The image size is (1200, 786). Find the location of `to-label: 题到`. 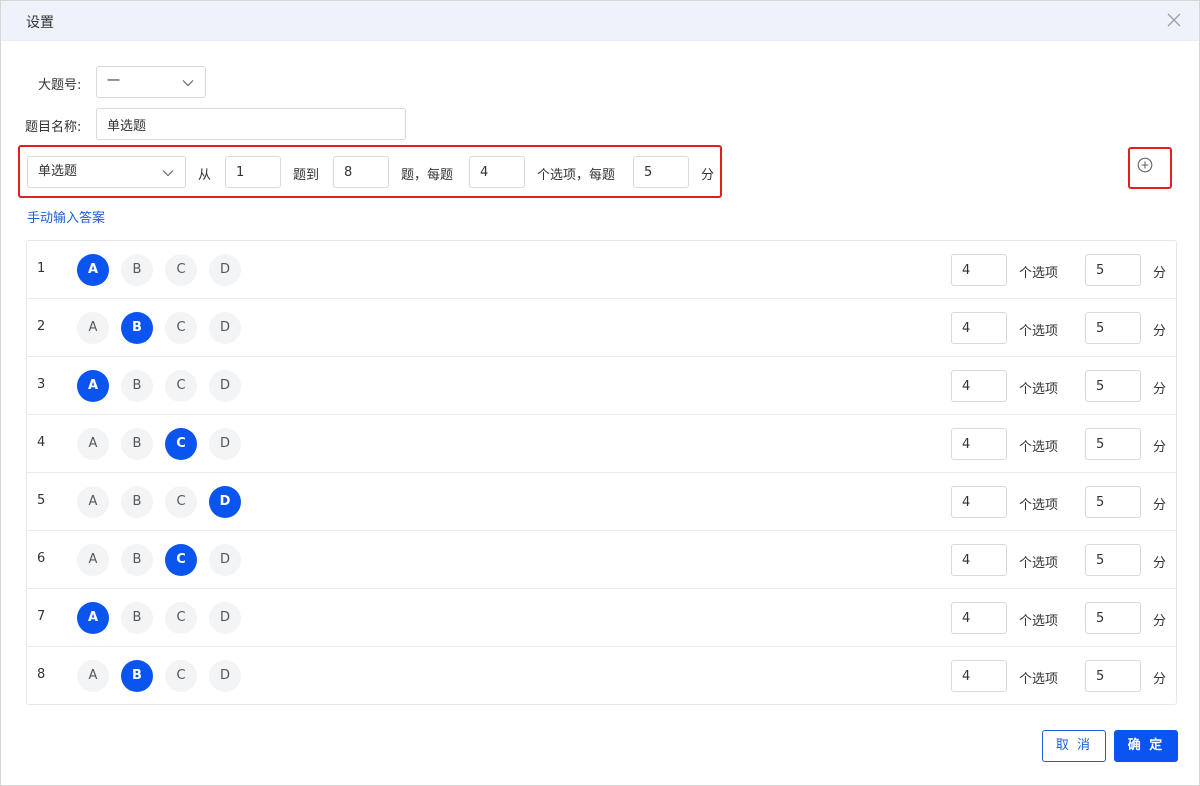

to-label: 题到 is located at coordinates (306, 175).